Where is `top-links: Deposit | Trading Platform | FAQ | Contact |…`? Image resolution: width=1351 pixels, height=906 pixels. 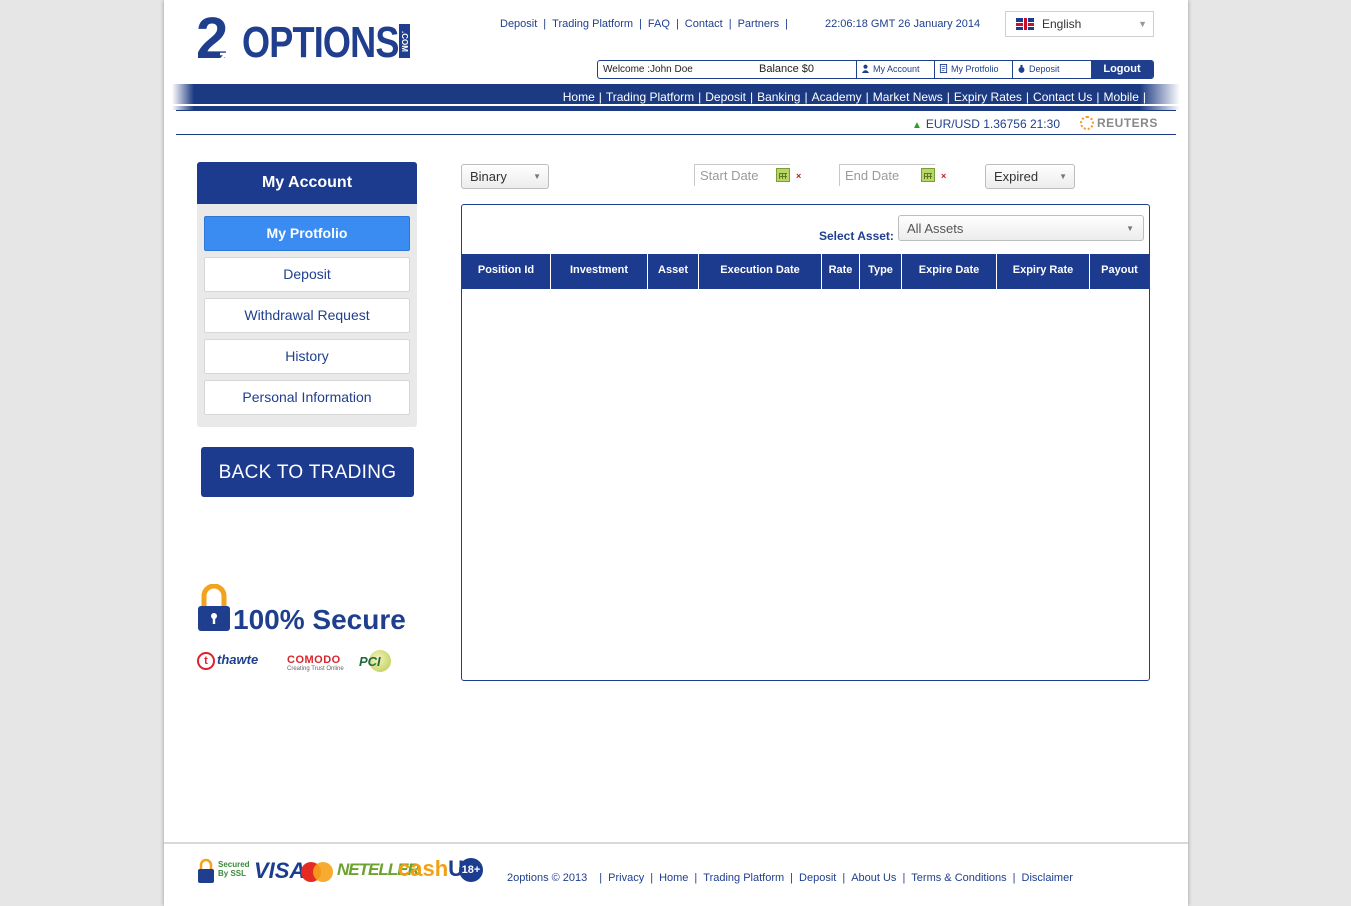 top-links: Deposit | Trading Platform | FAQ | Contact |… is located at coordinates (644, 24).